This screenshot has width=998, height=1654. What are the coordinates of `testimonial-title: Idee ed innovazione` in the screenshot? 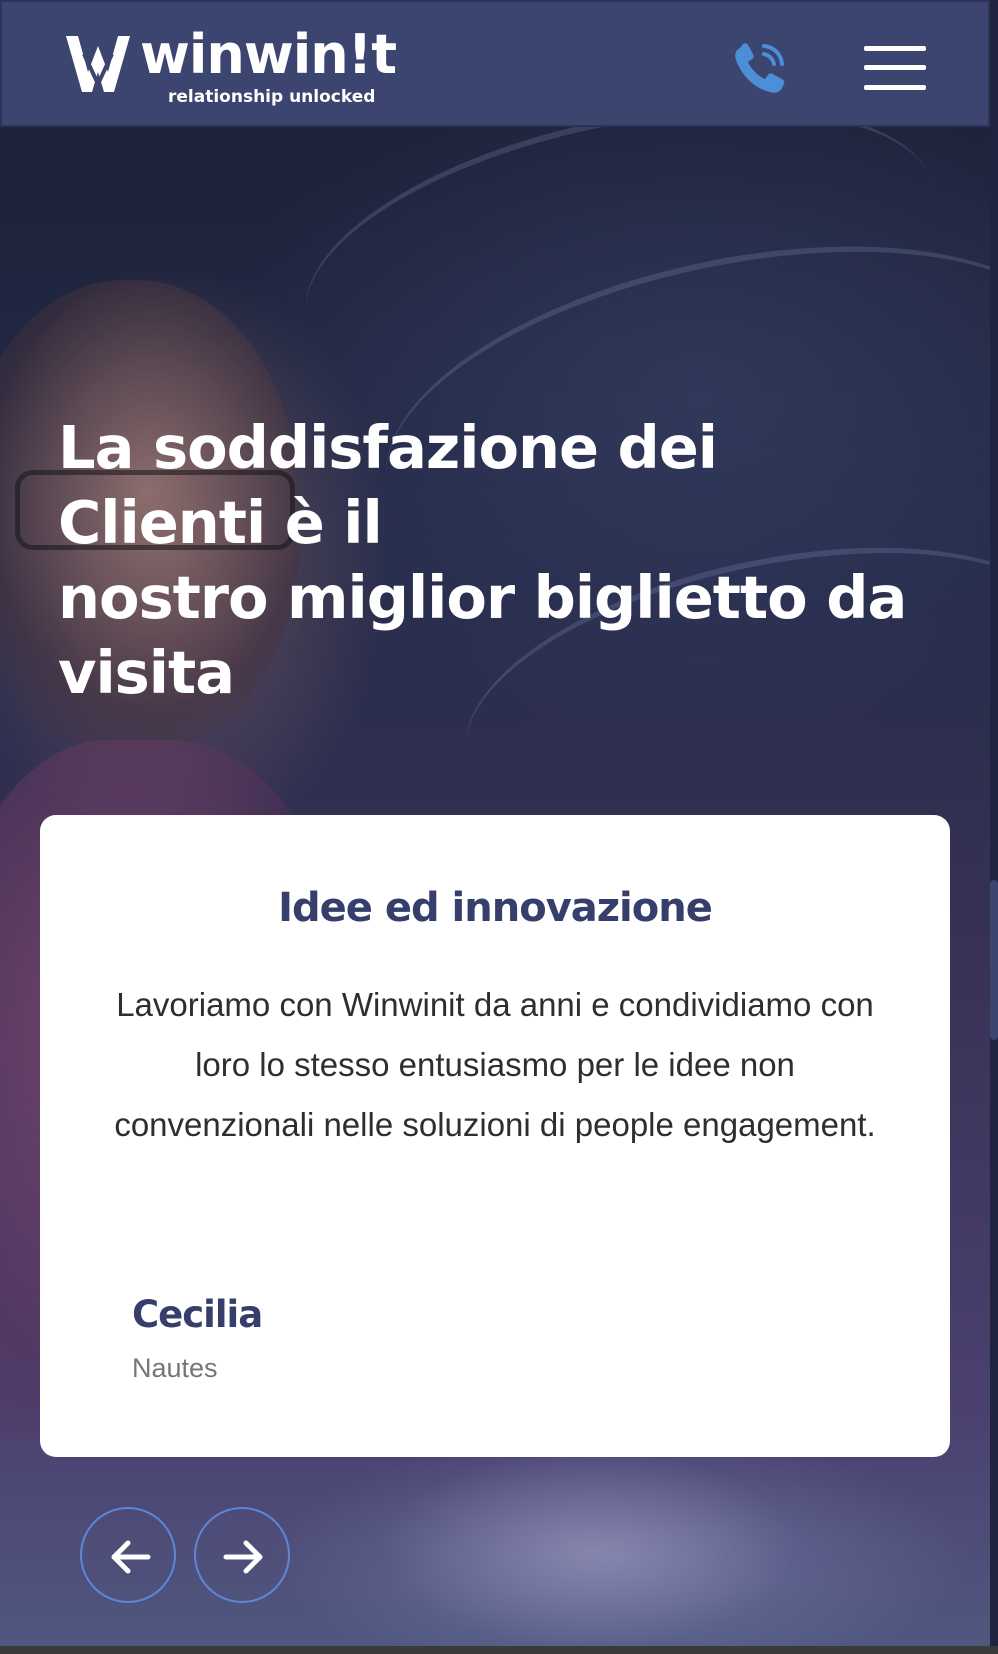 It's located at (495, 908).